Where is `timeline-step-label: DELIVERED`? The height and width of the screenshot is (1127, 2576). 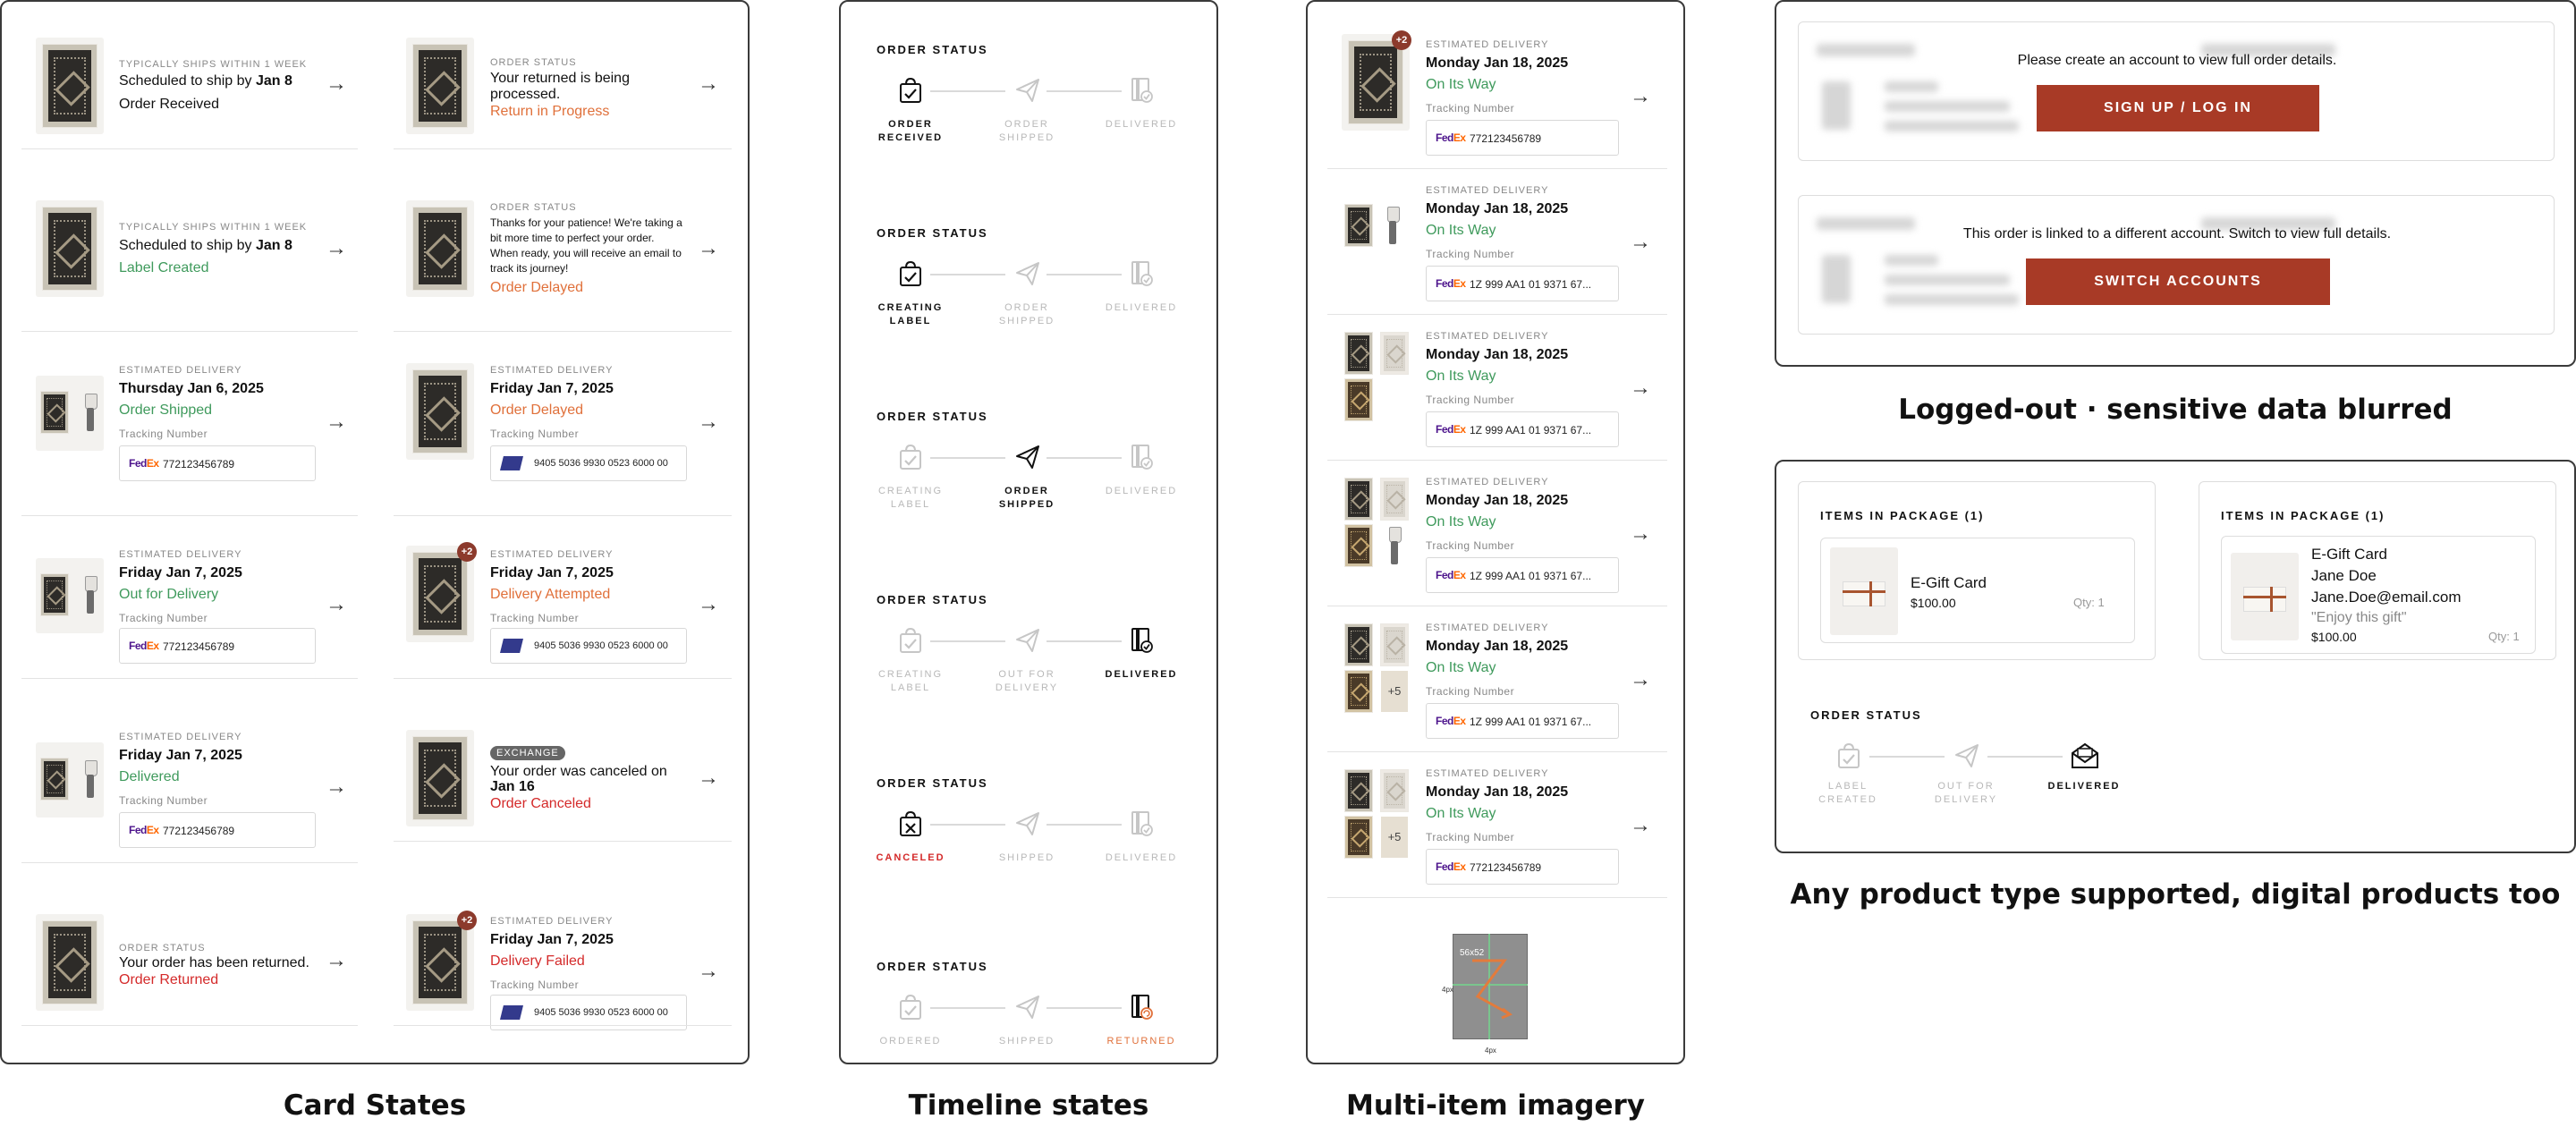 timeline-step-label: DELIVERED is located at coordinates (1141, 857).